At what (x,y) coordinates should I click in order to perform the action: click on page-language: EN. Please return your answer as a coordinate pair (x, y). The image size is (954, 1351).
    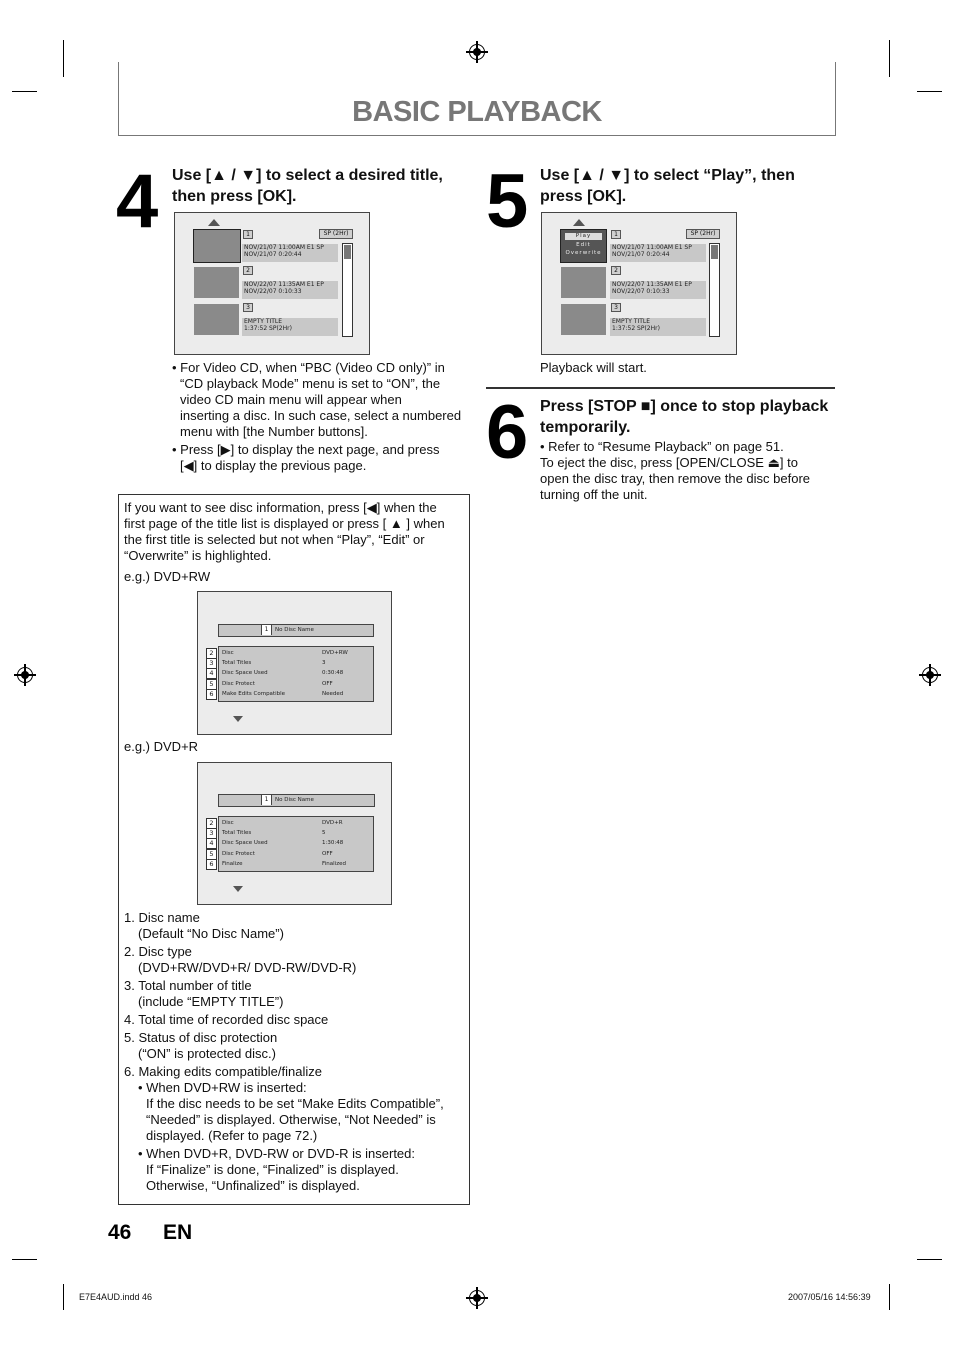
    Looking at the image, I should click on (178, 1232).